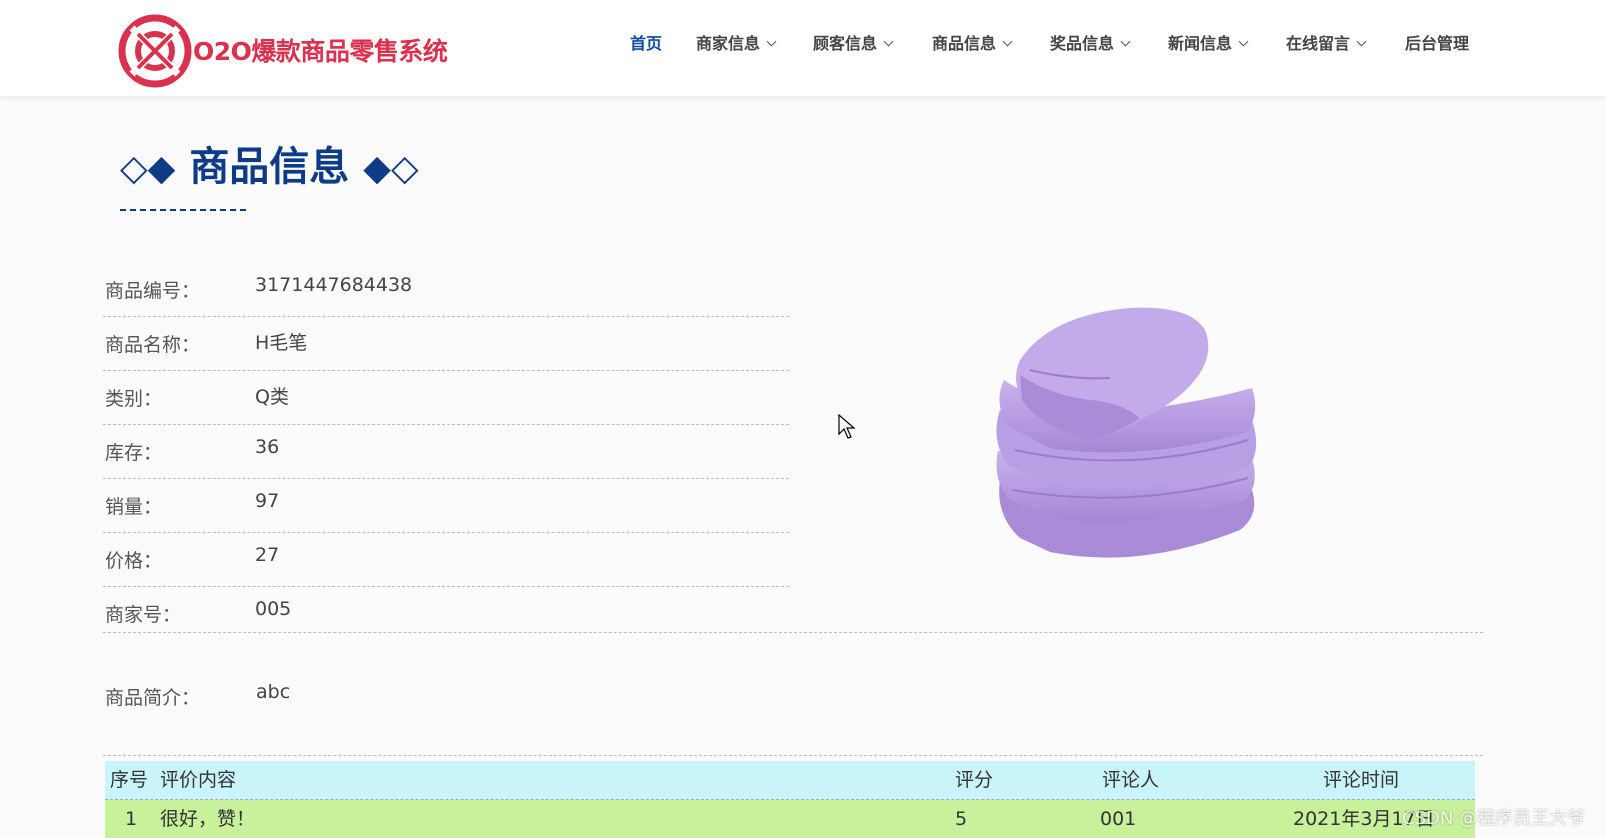 This screenshot has height=838, width=1606. Describe the element at coordinates (134, 399) in the screenshot. I see `detail-label: 类别：` at that location.